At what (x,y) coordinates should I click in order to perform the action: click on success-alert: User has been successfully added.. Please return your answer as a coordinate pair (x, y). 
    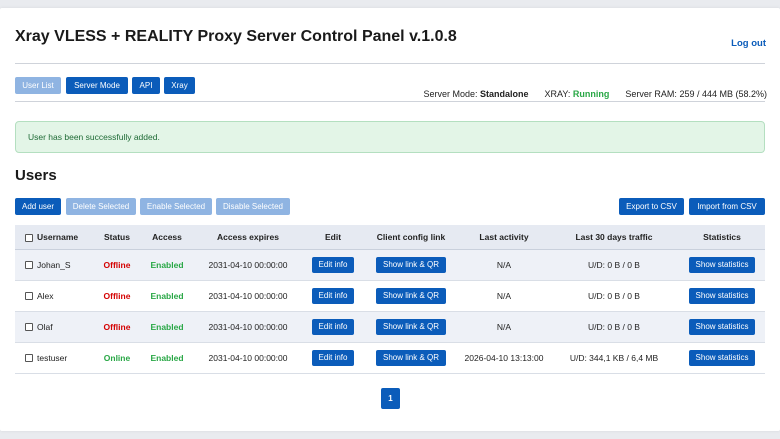
    Looking at the image, I should click on (390, 137).